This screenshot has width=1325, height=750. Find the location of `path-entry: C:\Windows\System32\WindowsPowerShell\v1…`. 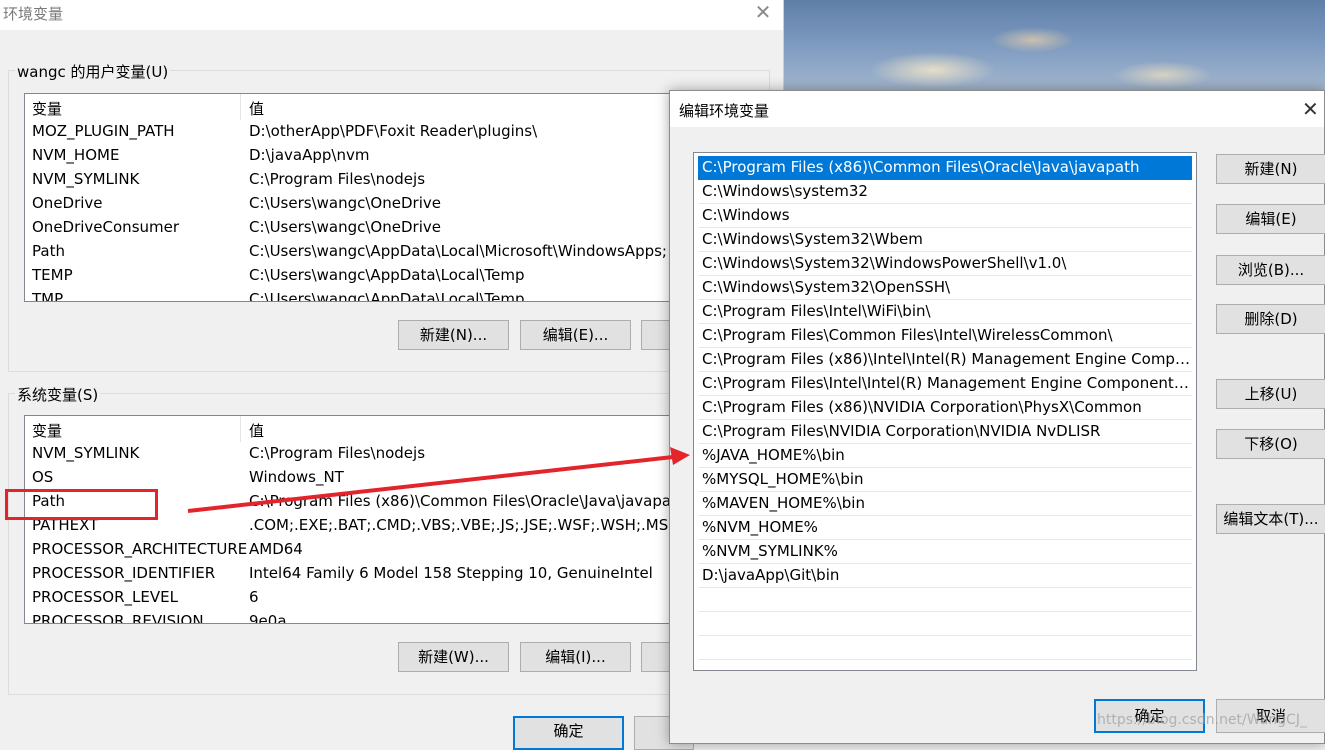

path-entry: C:\Windows\System32\WindowsPowerShell\v1… is located at coordinates (945, 264).